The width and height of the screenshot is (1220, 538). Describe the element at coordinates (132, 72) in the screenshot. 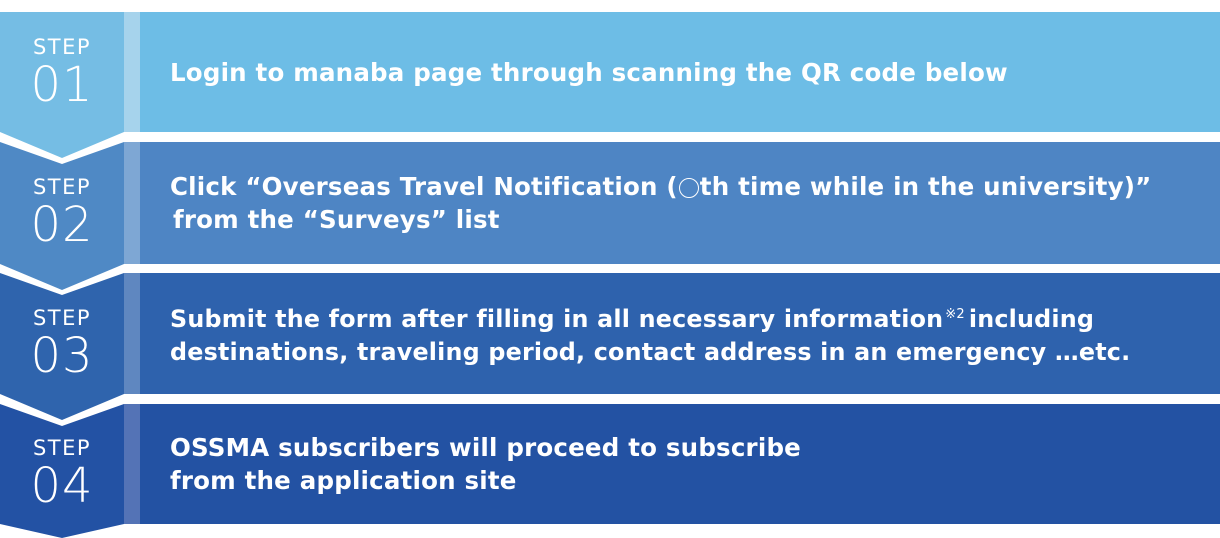

I see `step-01-divider` at that location.